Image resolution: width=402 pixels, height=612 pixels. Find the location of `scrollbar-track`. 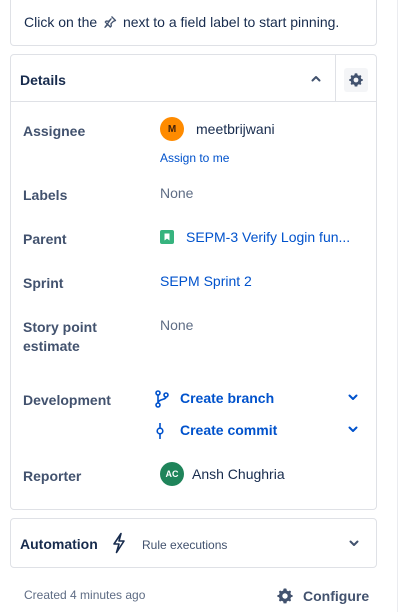

scrollbar-track is located at coordinates (397, 306).